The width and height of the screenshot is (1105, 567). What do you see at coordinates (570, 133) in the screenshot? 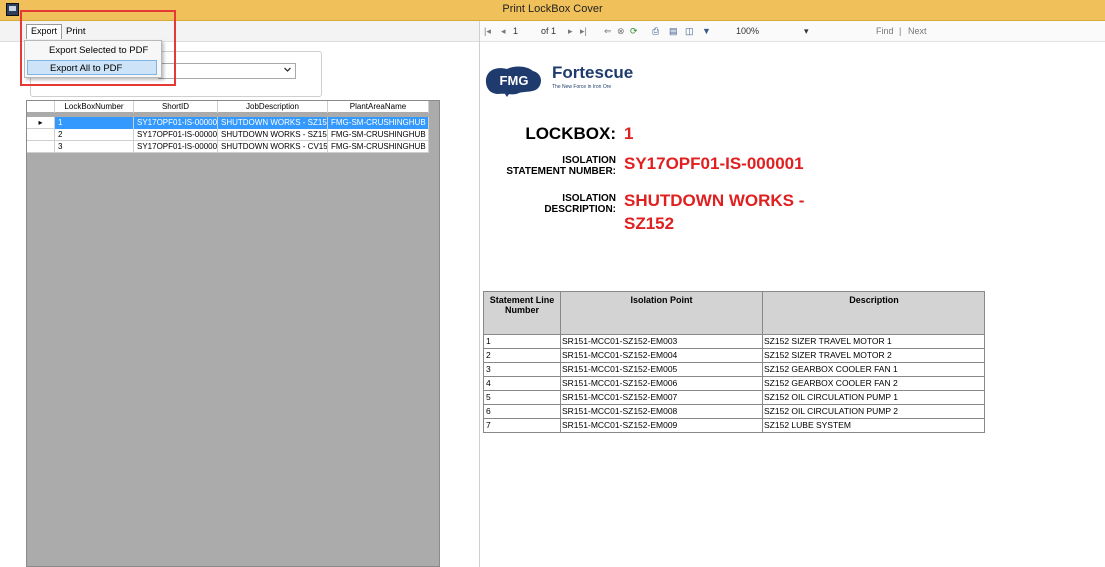
I see `lockbox-label: LOCKBOX:` at bounding box center [570, 133].